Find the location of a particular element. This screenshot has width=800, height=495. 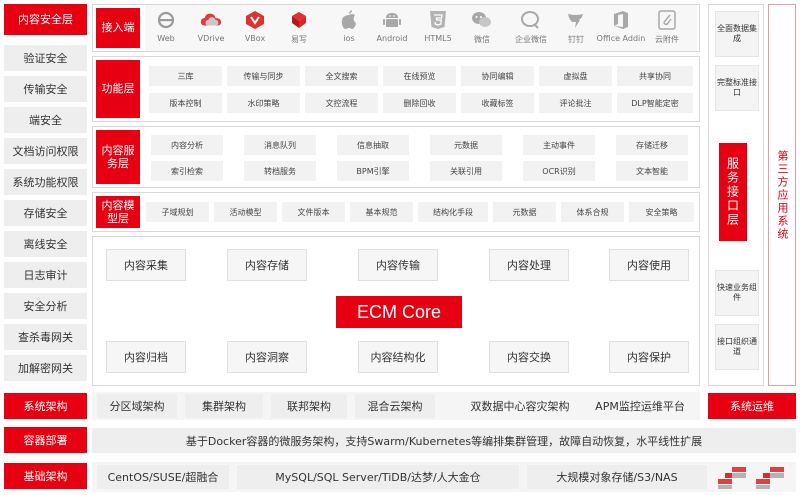

core-processing: 内容处理 is located at coordinates (529, 265).